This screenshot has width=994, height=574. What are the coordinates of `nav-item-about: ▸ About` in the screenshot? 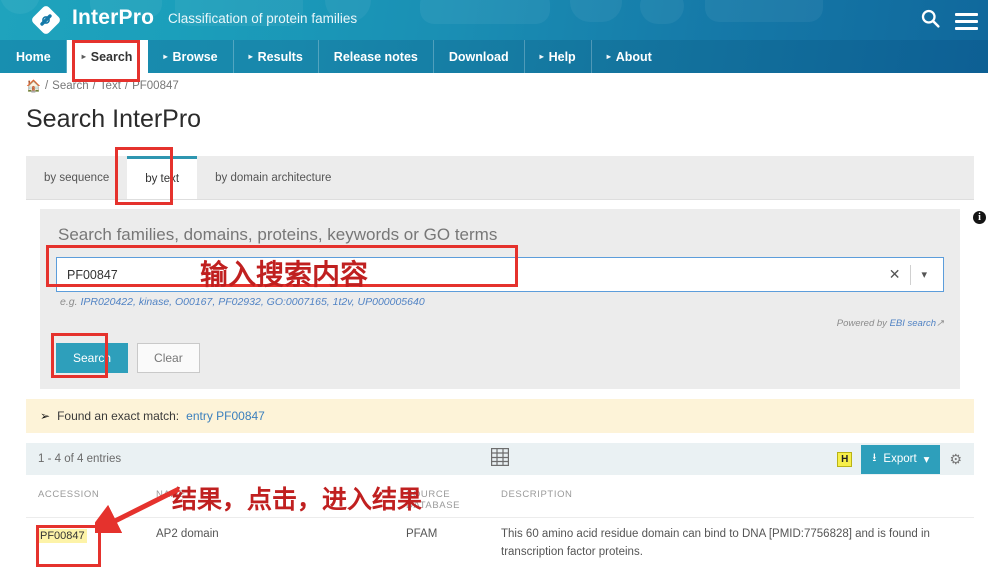 It's located at (629, 56).